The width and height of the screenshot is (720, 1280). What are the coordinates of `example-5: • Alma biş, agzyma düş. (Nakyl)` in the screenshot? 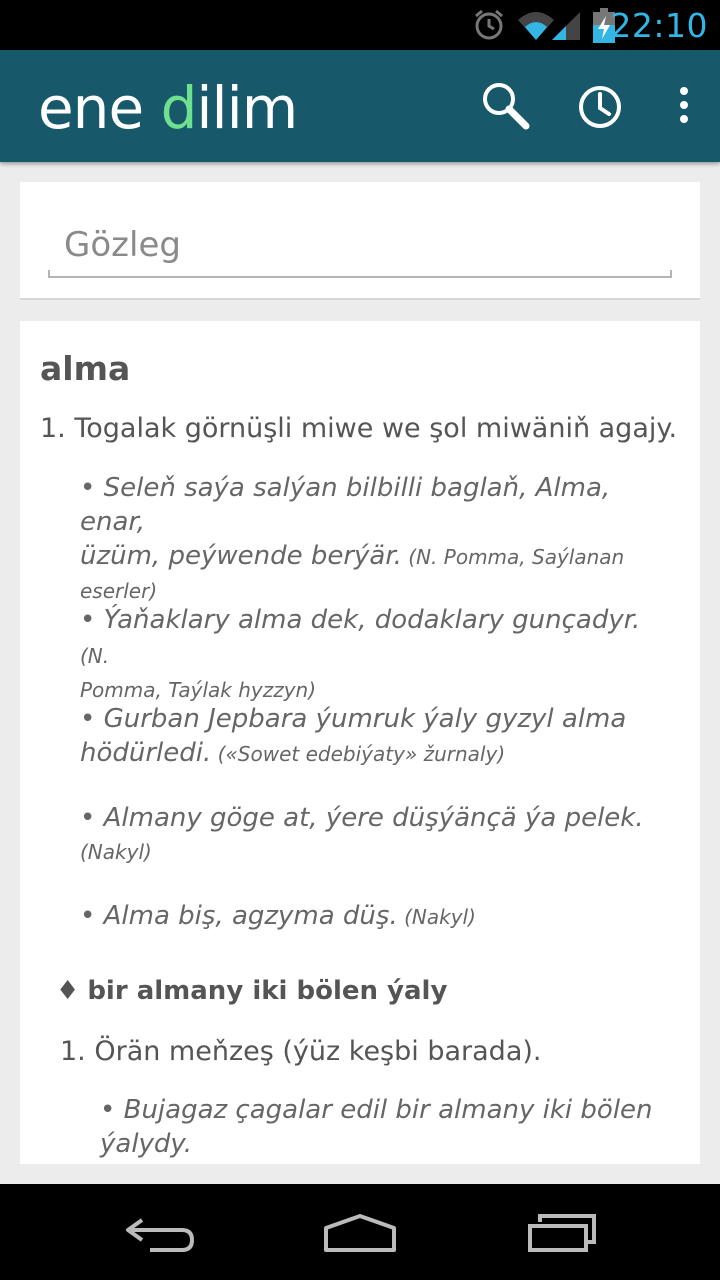 It's located at (370, 916).